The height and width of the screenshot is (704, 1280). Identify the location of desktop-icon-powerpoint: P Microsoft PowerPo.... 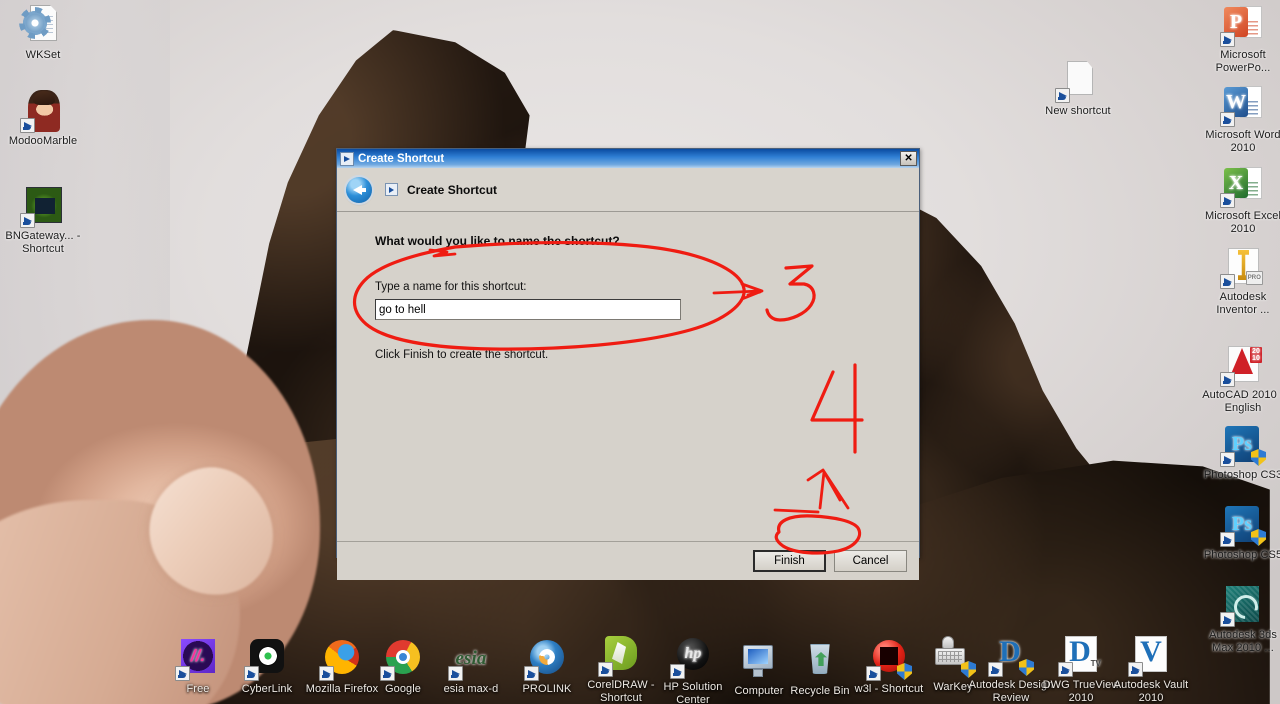
(1240, 39).